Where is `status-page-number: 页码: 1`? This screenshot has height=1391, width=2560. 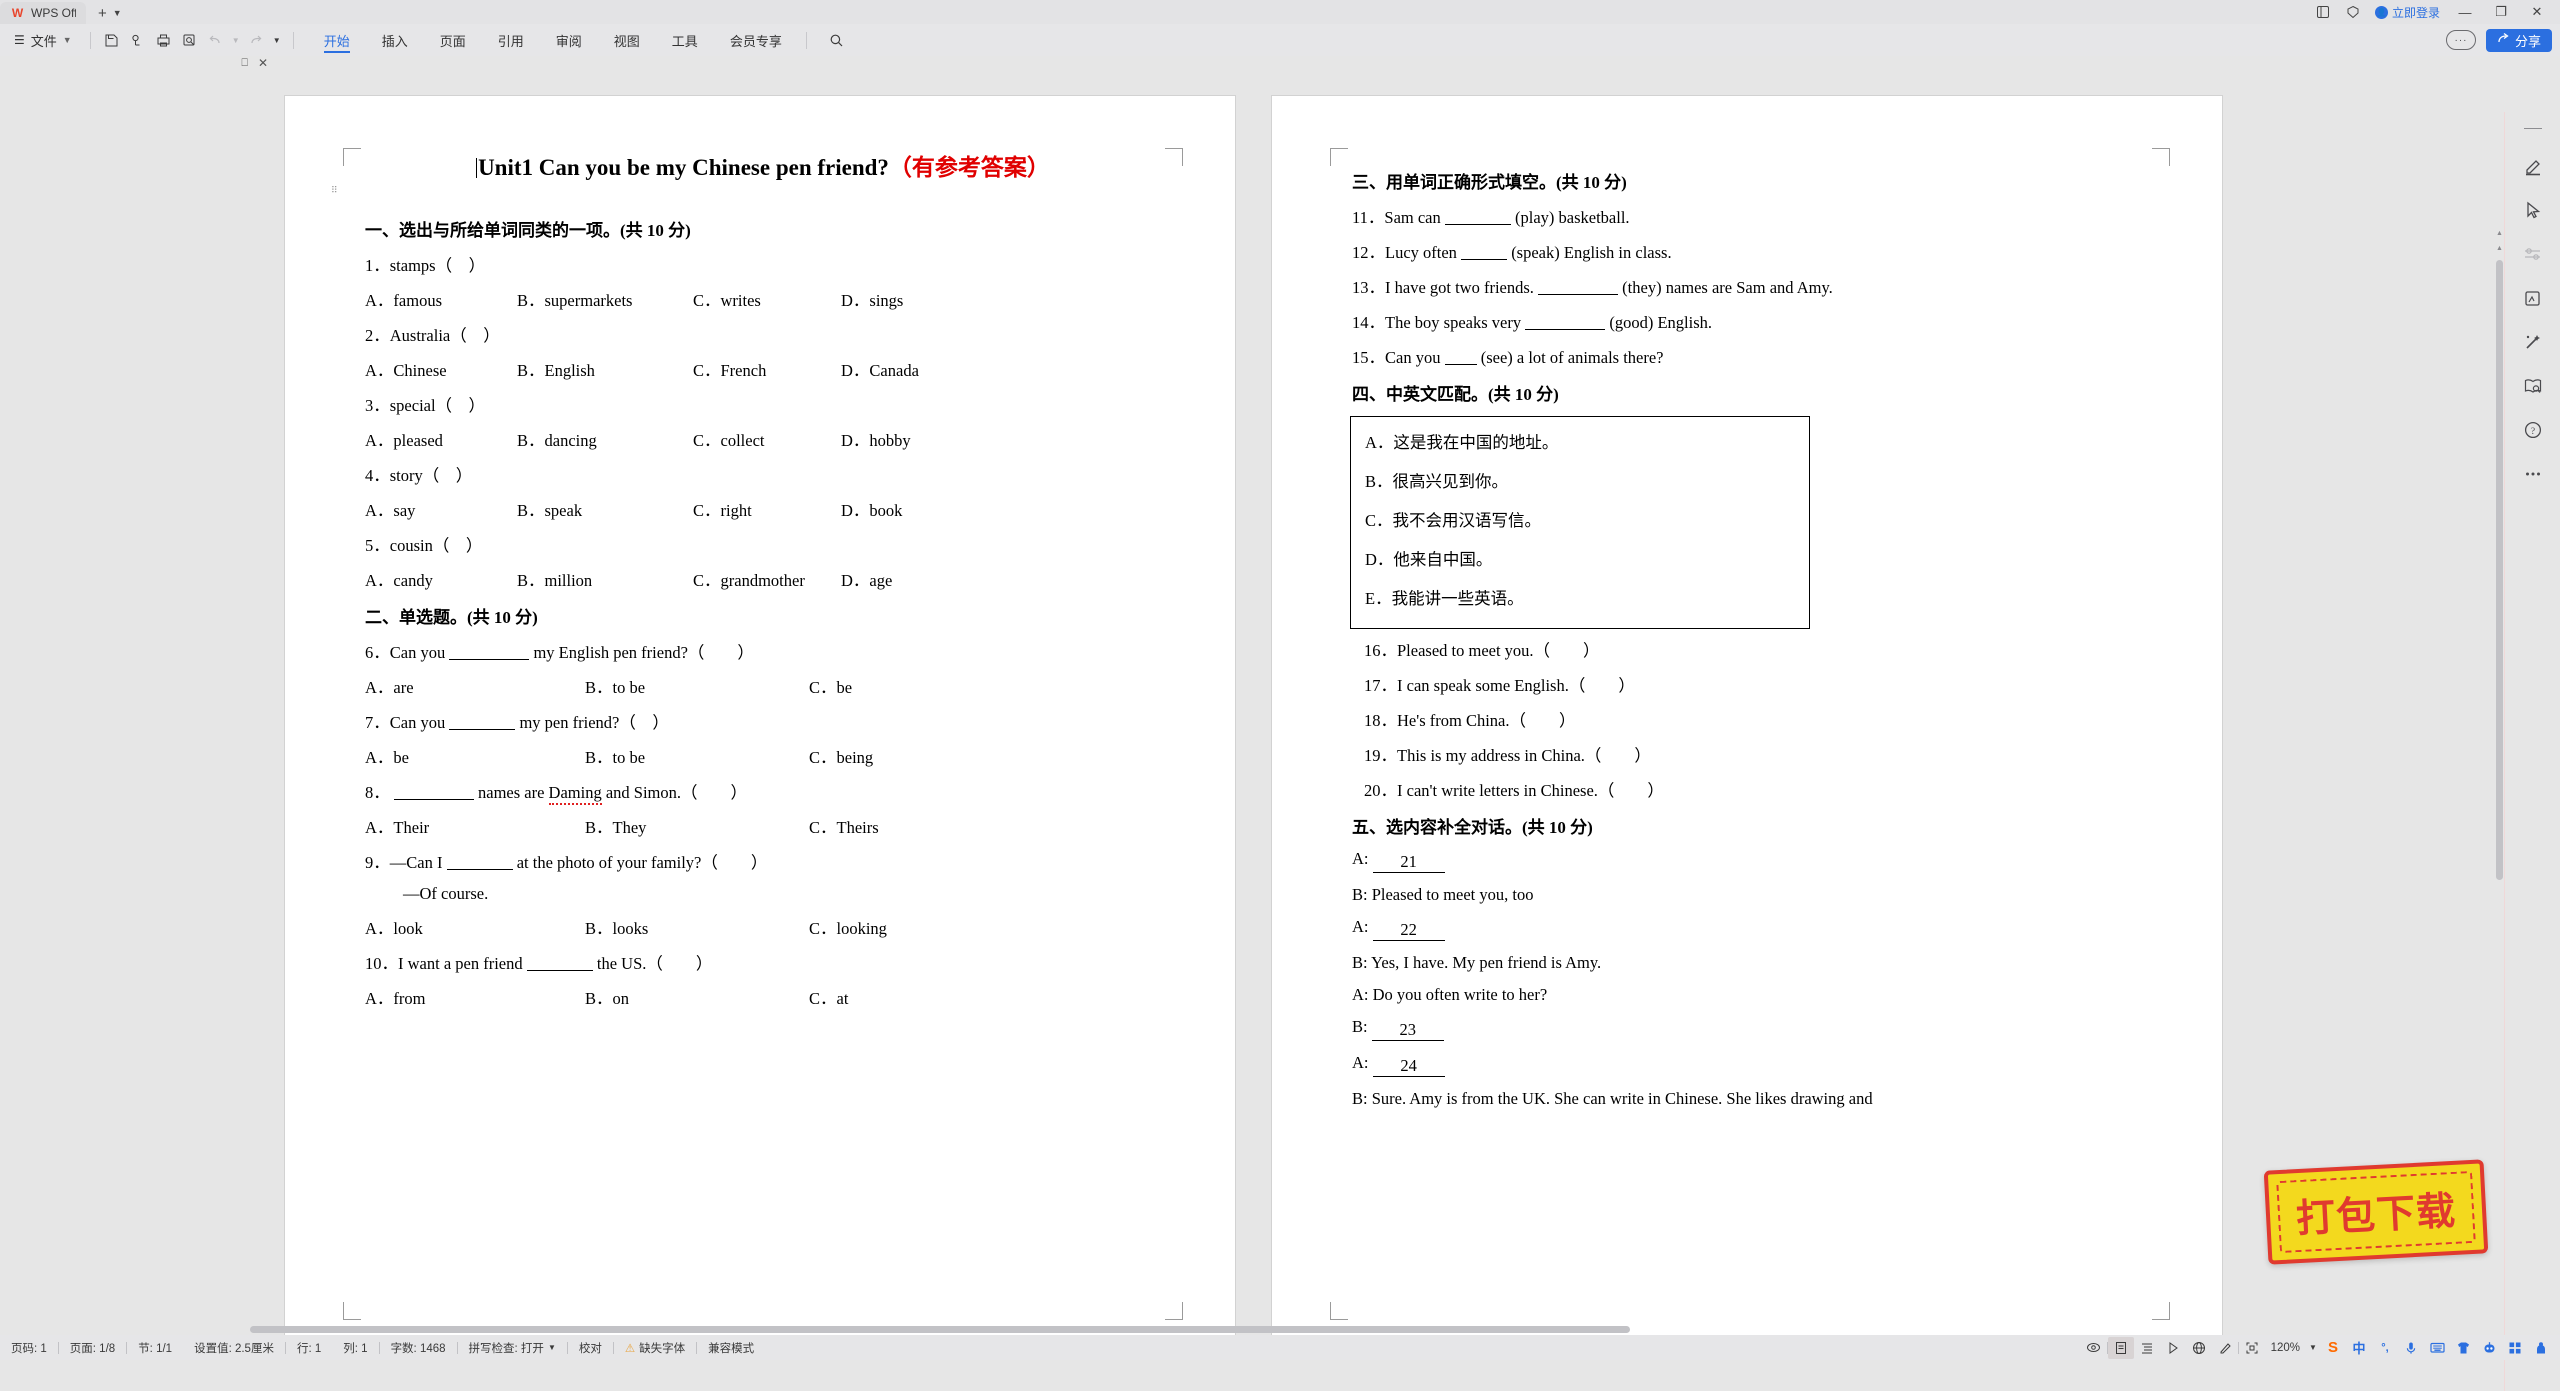
status-page-number: 页码: 1 is located at coordinates (29, 1348).